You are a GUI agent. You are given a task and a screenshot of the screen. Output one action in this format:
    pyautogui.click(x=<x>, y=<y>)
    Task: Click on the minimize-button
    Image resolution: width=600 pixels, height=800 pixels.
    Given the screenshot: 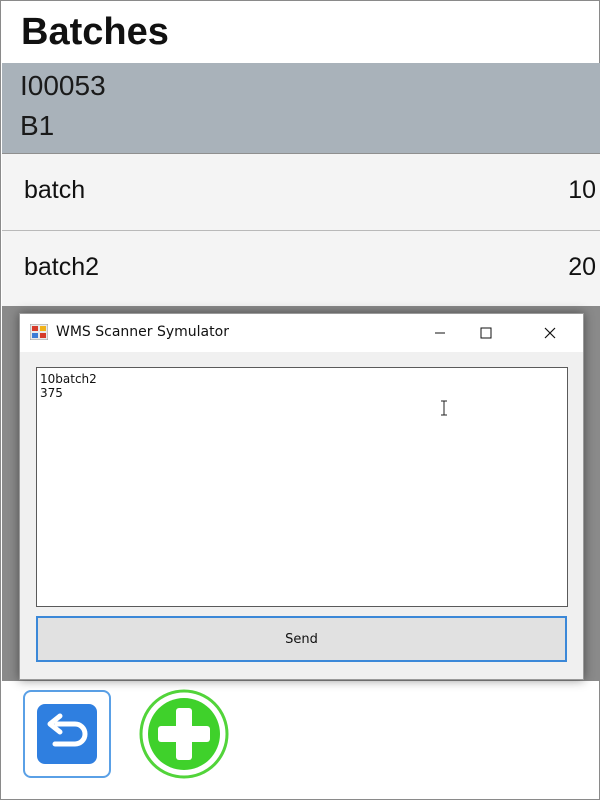 What is the action you would take?
    pyautogui.click(x=440, y=333)
    